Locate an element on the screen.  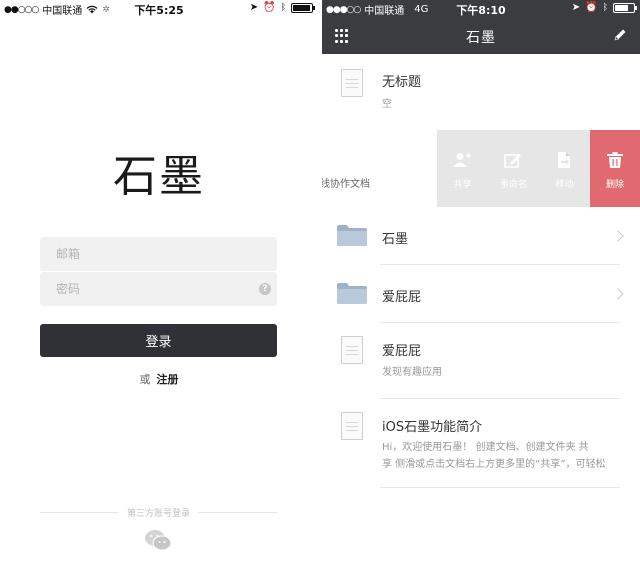
app-logo: 石墨 is located at coordinates (159, 176).